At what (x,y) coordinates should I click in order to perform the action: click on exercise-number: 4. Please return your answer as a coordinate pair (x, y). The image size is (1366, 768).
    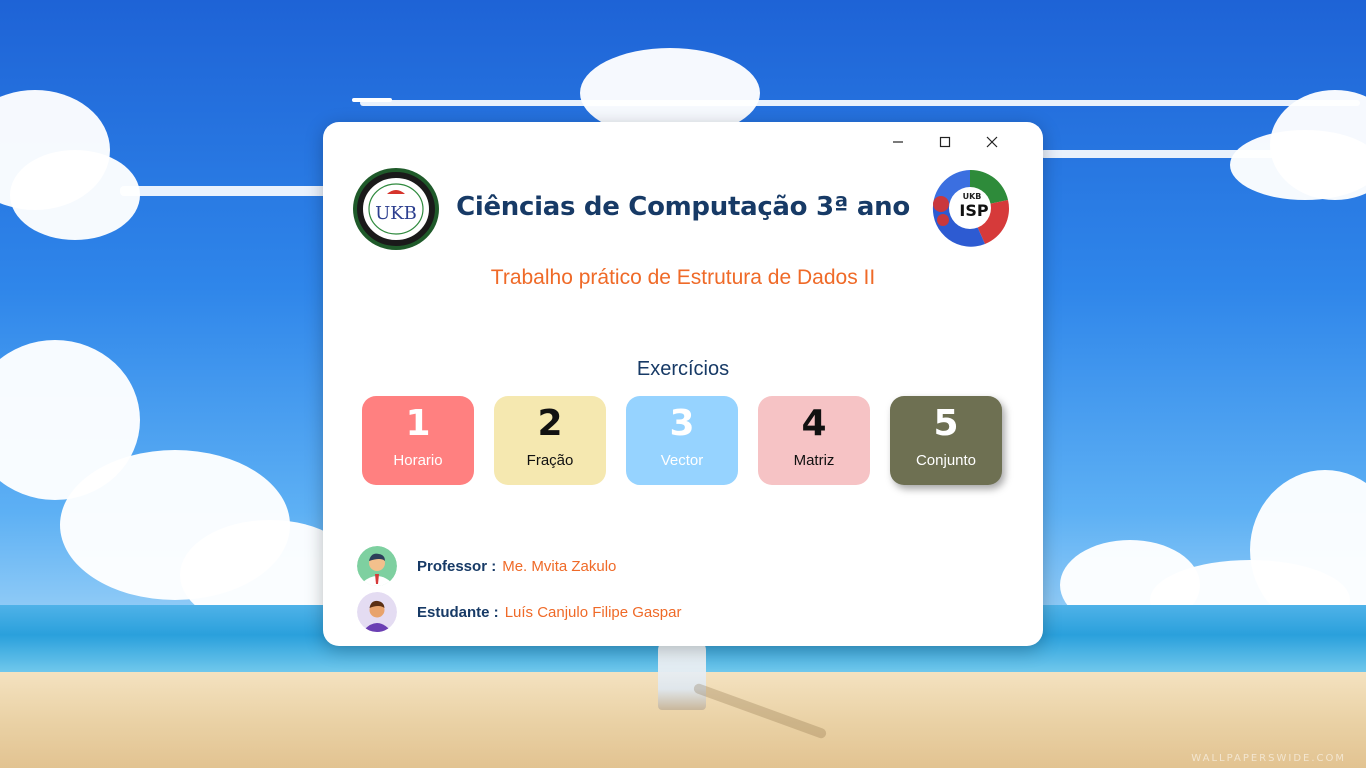
    Looking at the image, I should click on (814, 423).